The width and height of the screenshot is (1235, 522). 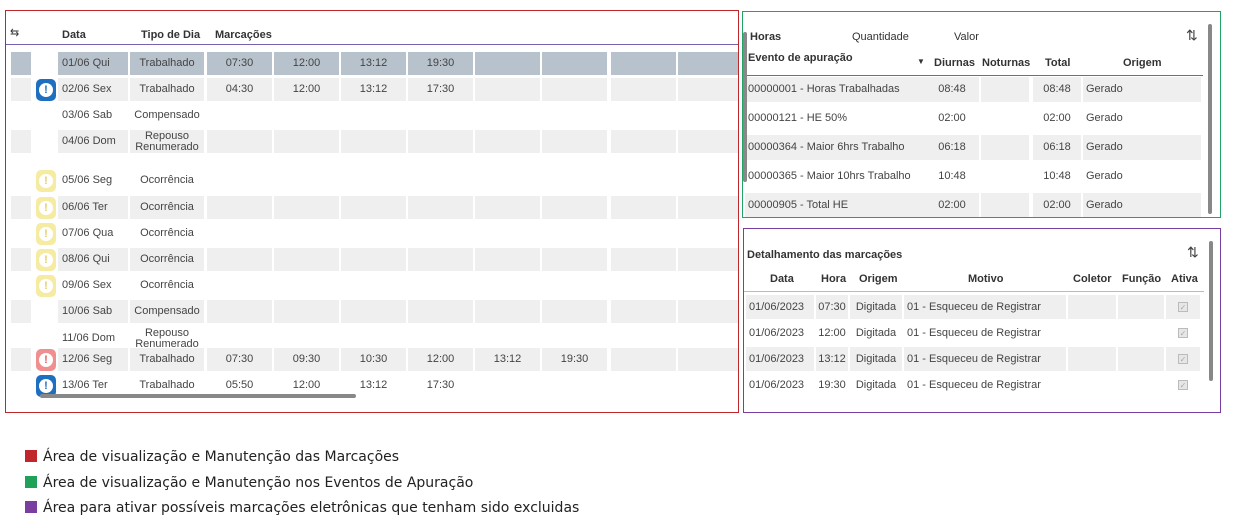 I want to click on cell-total: 06:18, so click(x=1057, y=147).